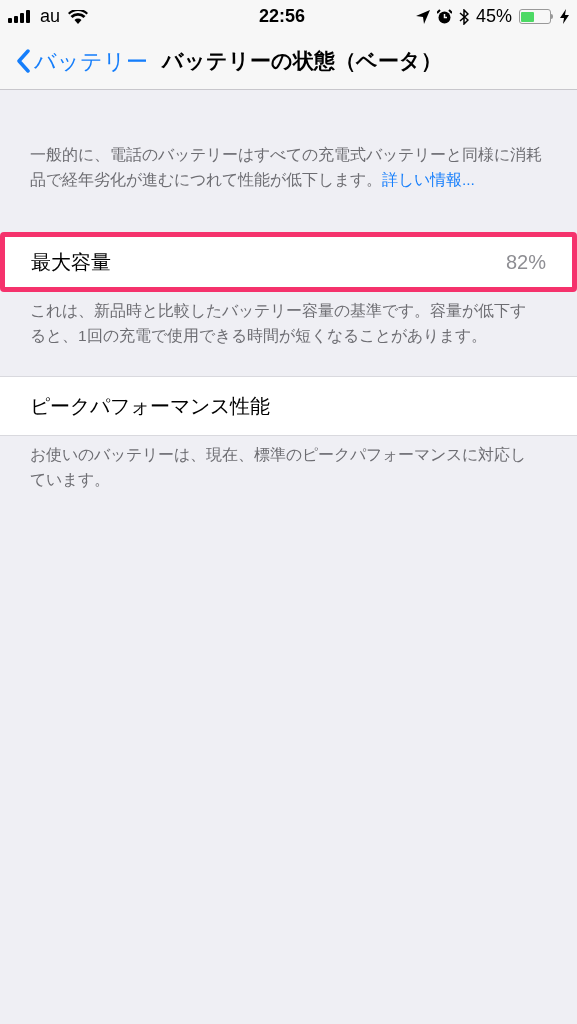 This screenshot has height=1024, width=577. Describe the element at coordinates (278, 323) in the screenshot. I see `footer-text: これは、新品時と比較したバッテリー容量の基準です。容量が低下すると、1回の充電で使用できる時間が短くなることがあります。` at that location.